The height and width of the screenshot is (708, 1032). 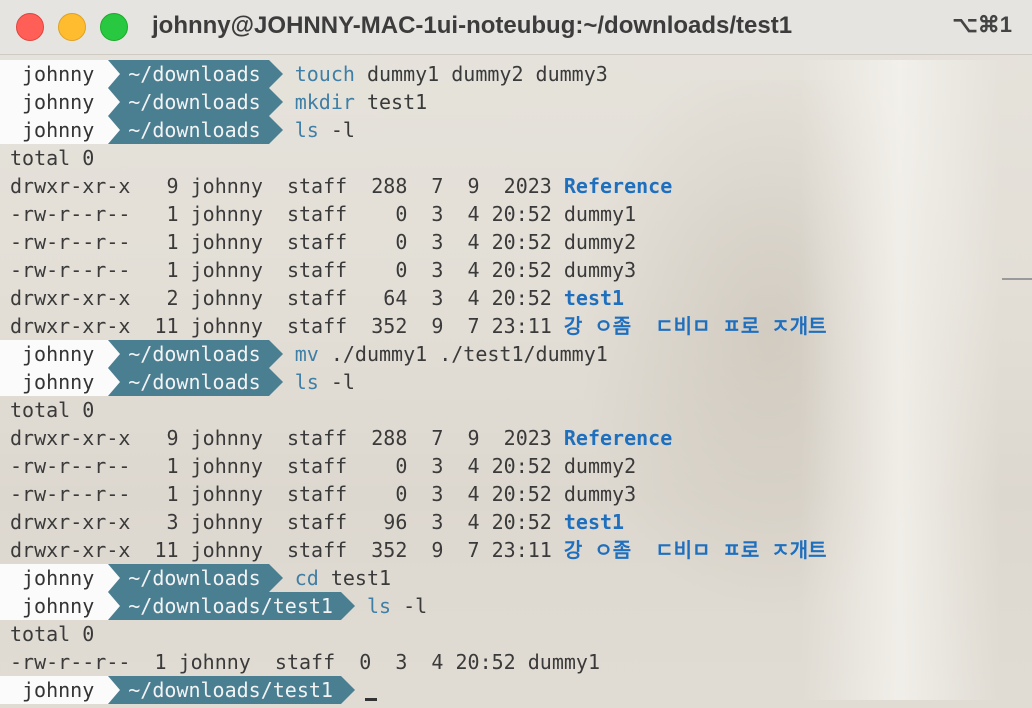 I want to click on prompt-line: johnny ~/downloads/test1 ls -l, so click(x=516, y=606).